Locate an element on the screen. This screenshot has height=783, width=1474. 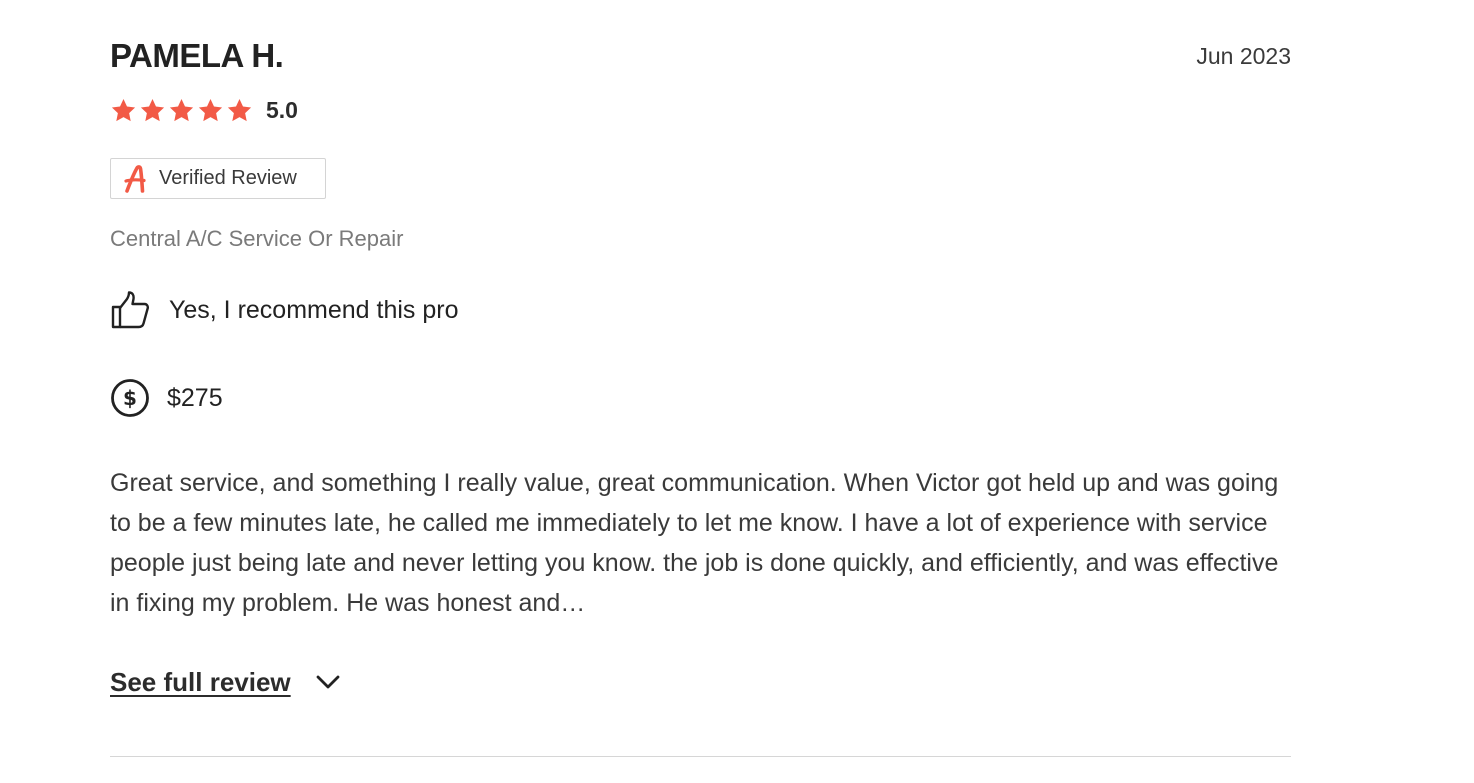
verified-review-badge: Verified Review is located at coordinates (218, 178).